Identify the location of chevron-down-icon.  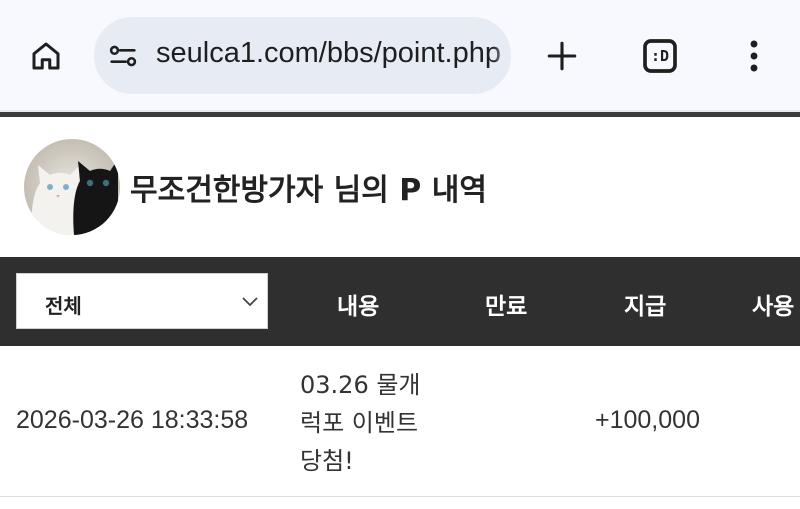
(250, 302).